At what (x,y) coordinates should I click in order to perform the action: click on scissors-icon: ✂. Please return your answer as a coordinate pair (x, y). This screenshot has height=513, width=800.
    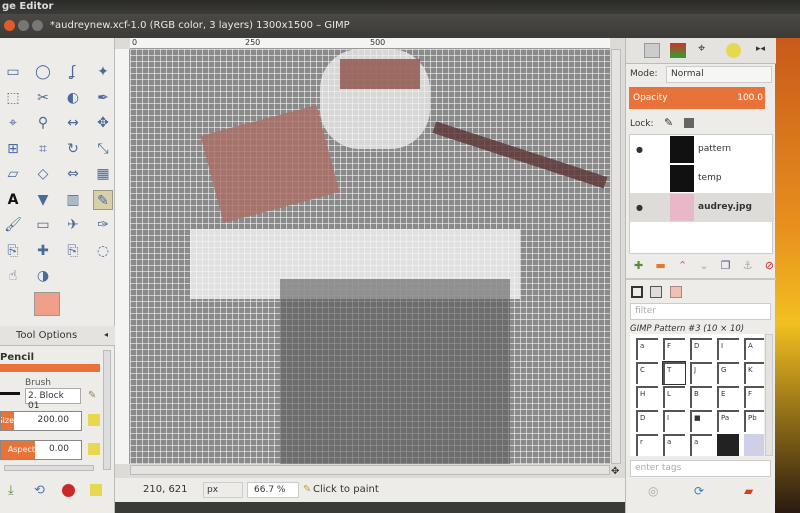
    Looking at the image, I should click on (43, 98).